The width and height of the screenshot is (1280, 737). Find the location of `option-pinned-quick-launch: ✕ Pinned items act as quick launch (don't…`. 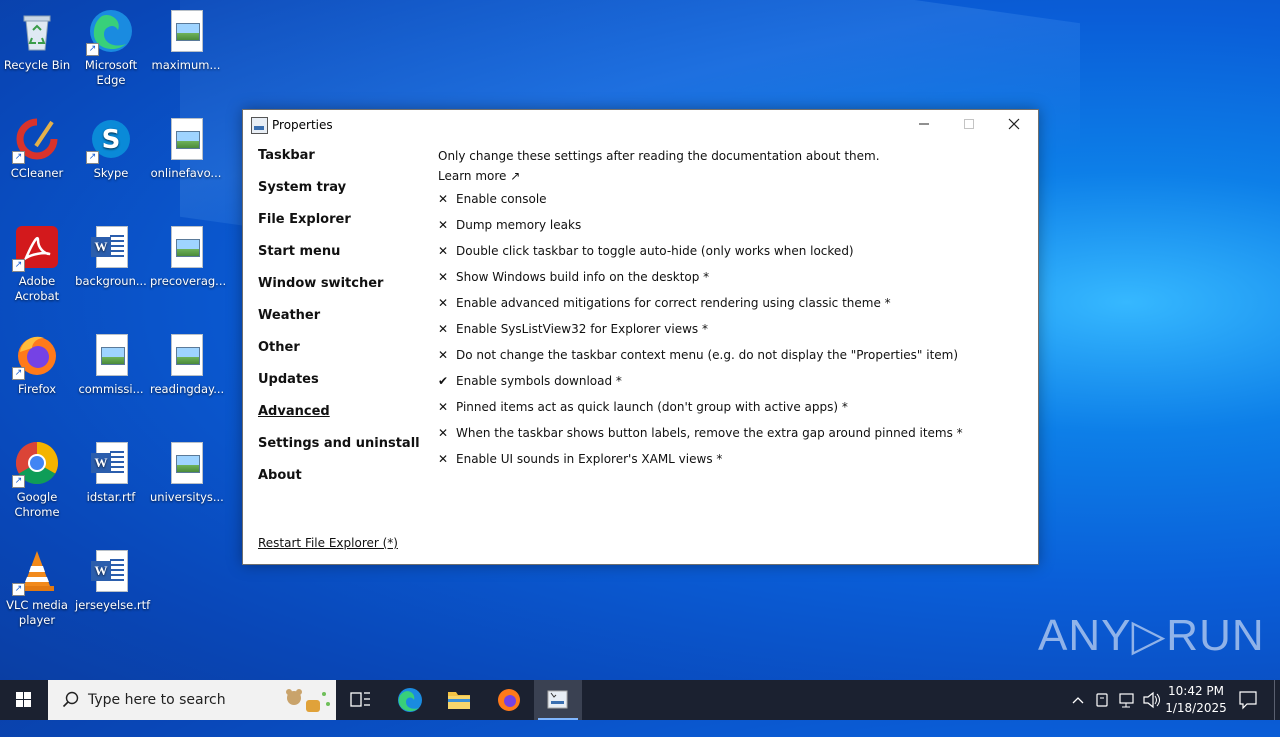

option-pinned-quick-launch: ✕ Pinned items act as quick launch (don't… is located at coordinates (728, 407).